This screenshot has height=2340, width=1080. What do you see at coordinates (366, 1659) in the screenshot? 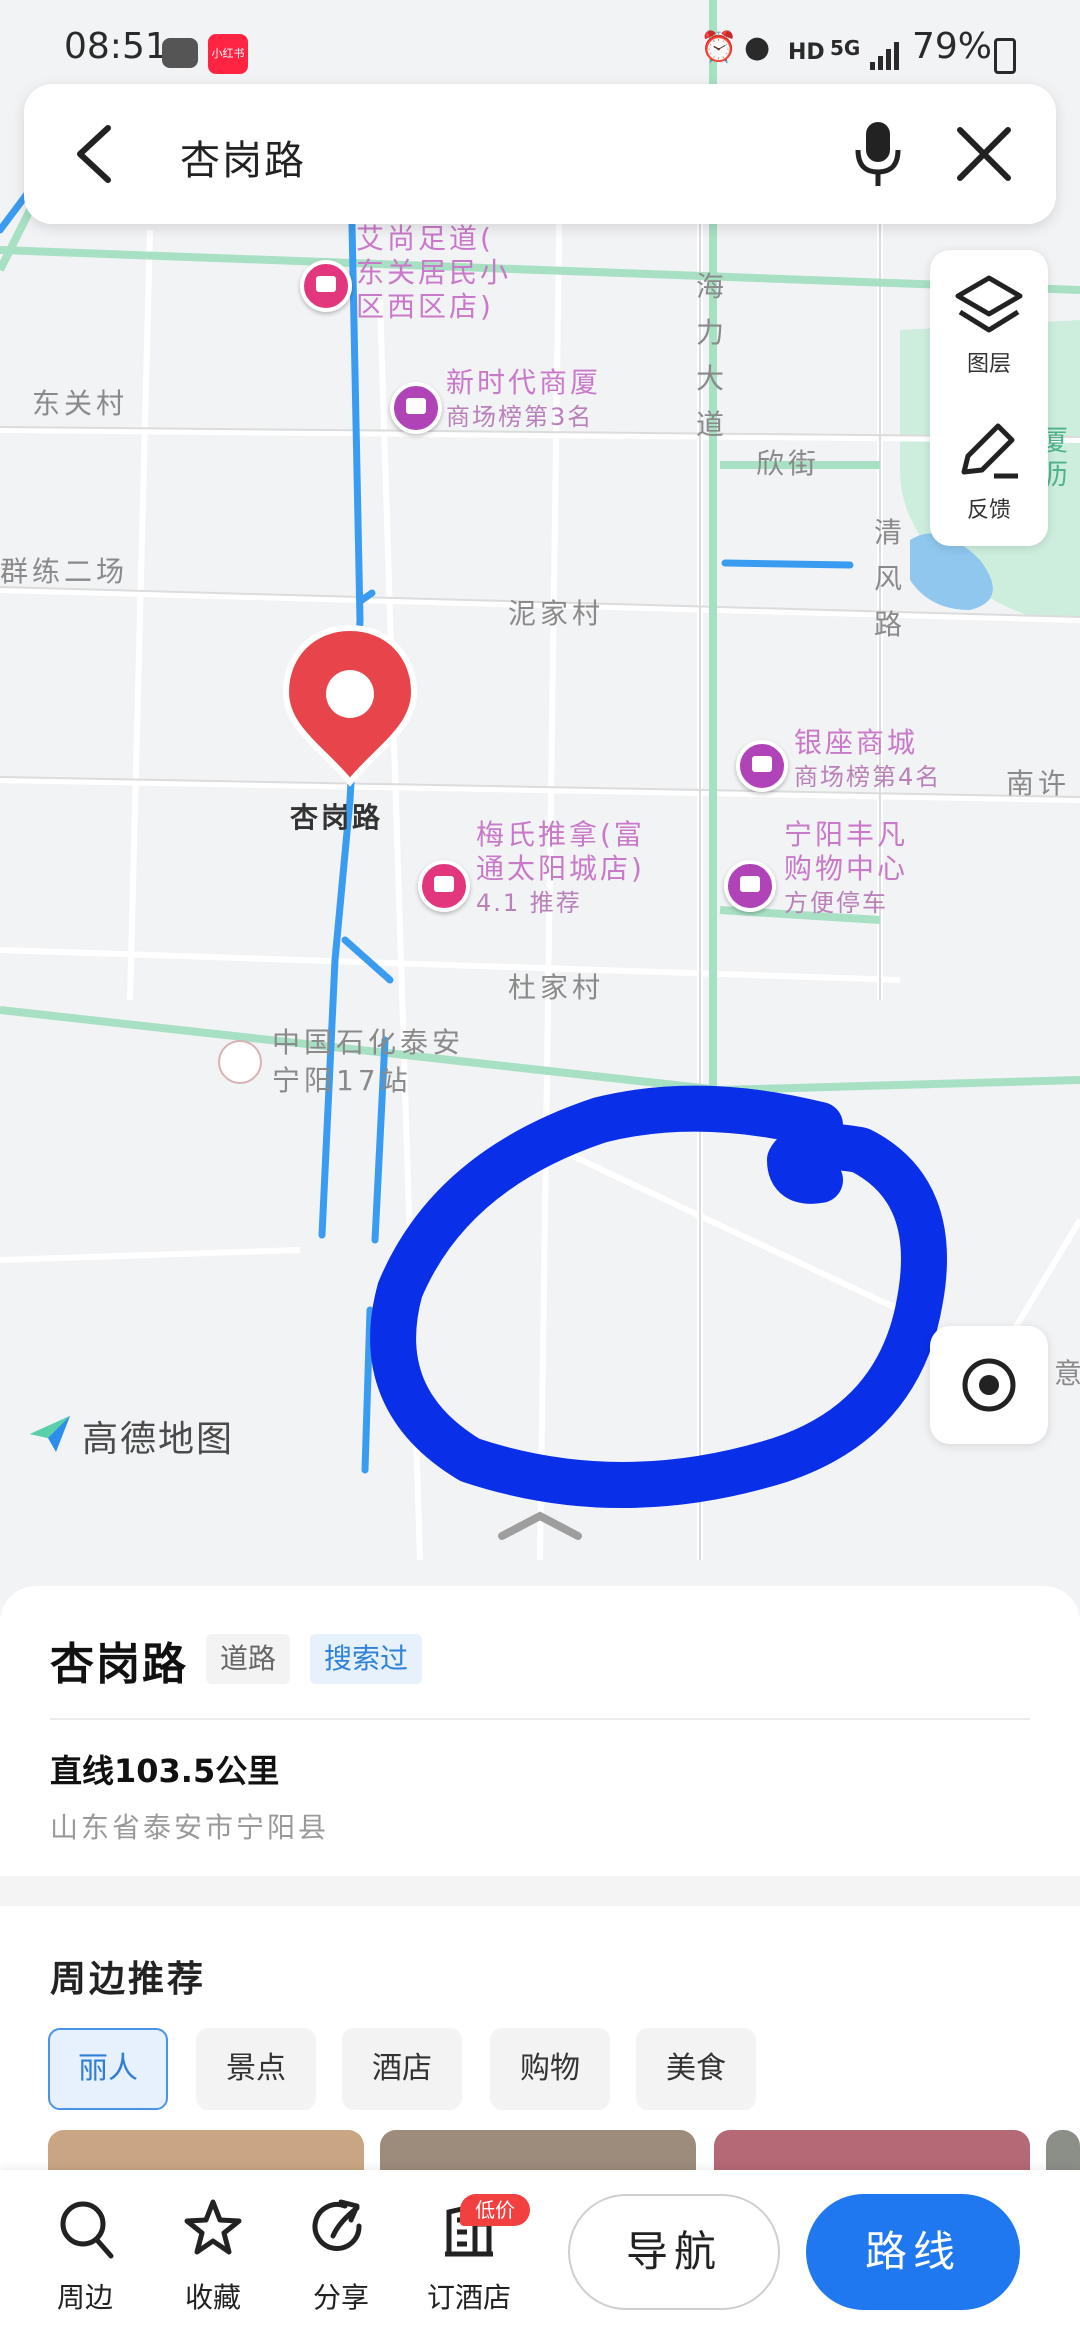
I see `tag-searched: 搜索过` at bounding box center [366, 1659].